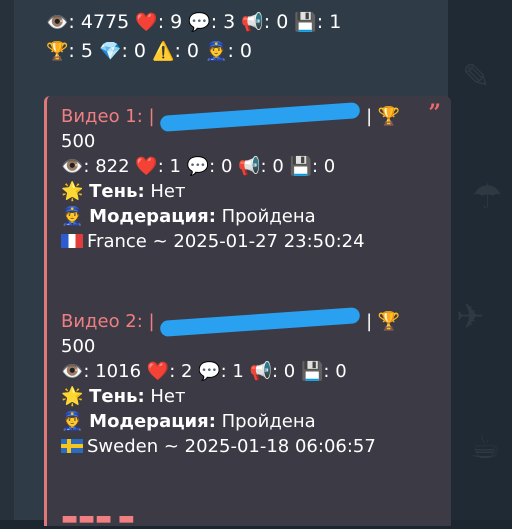 This screenshot has height=529, width=512. Describe the element at coordinates (72, 241) in the screenshot. I see `france-flag-icon` at that location.